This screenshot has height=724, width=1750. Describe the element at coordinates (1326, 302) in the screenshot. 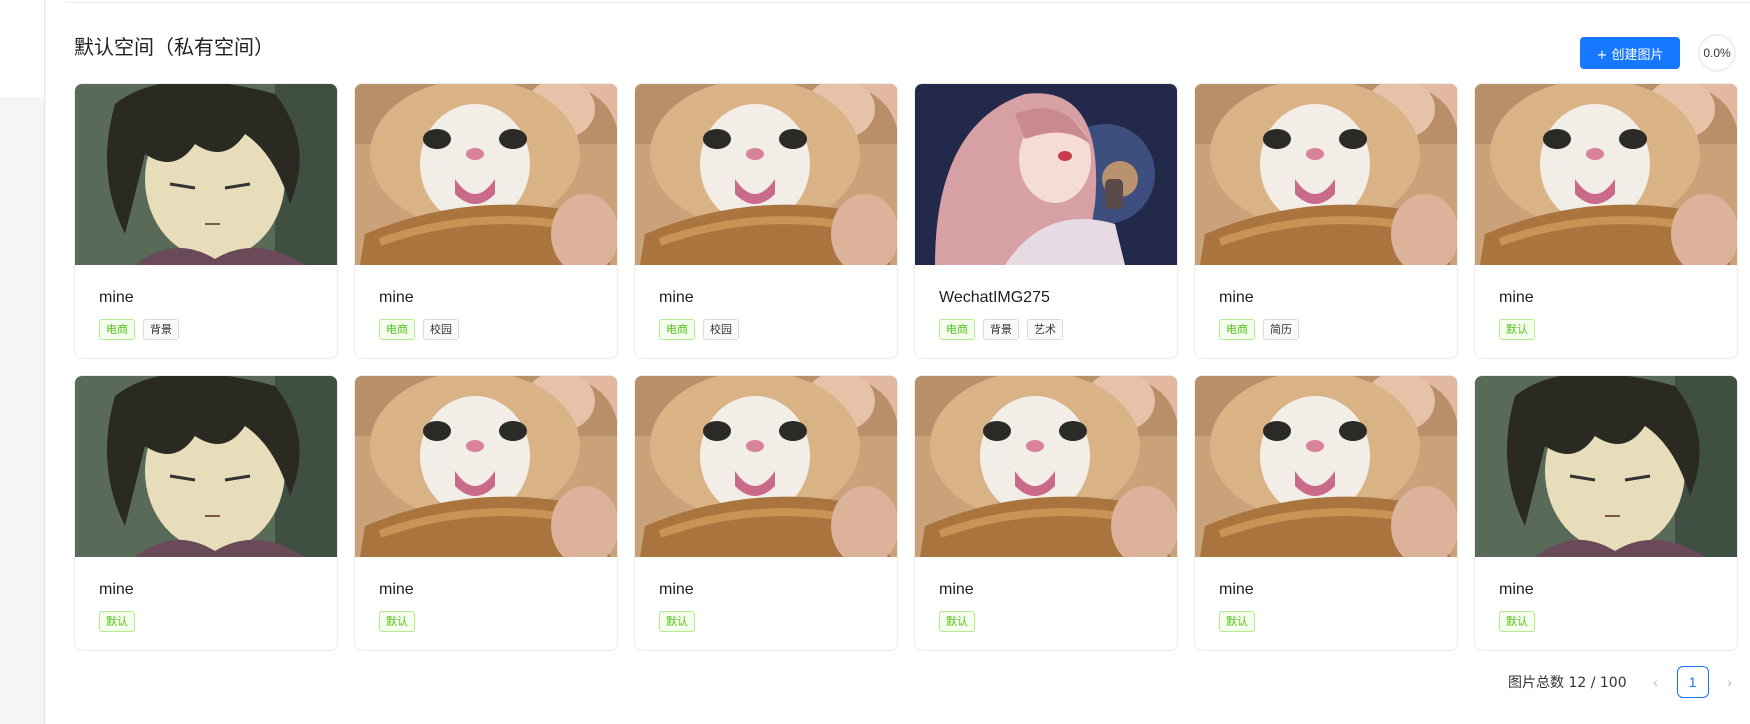

I see `card-body: mine 电商 简历` at that location.